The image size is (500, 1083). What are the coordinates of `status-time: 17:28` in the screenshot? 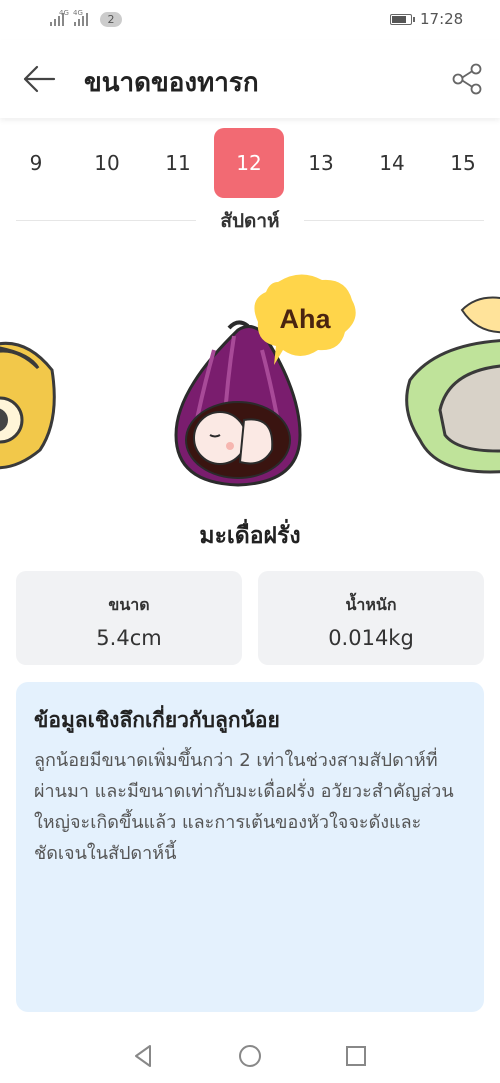 It's located at (442, 19).